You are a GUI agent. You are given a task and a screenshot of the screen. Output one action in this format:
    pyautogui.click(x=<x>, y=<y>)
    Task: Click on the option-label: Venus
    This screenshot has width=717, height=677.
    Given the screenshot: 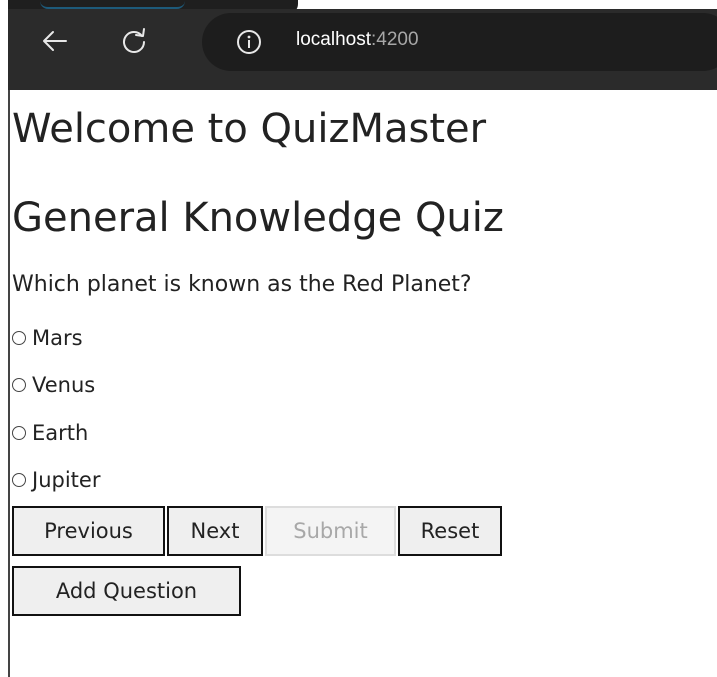 What is the action you would take?
    pyautogui.click(x=64, y=385)
    